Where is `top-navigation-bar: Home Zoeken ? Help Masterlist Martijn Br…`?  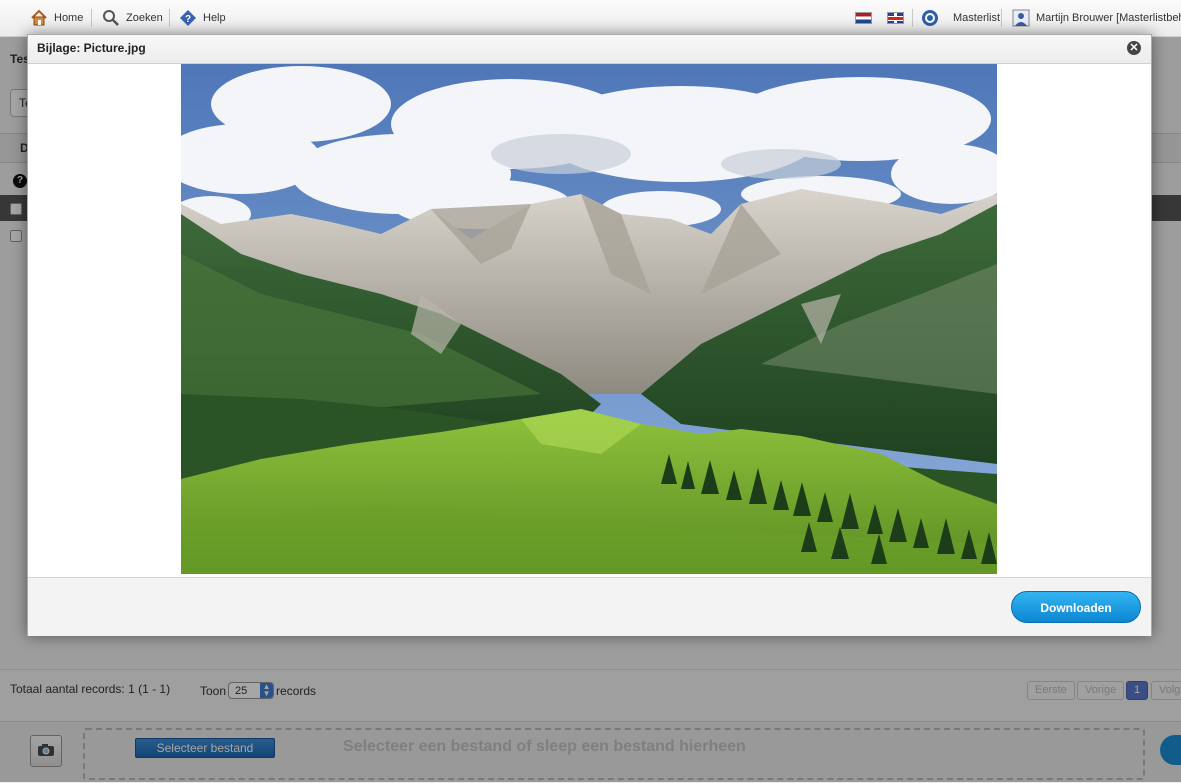 top-navigation-bar: Home Zoeken ? Help Masterlist Martijn Br… is located at coordinates (590, 18).